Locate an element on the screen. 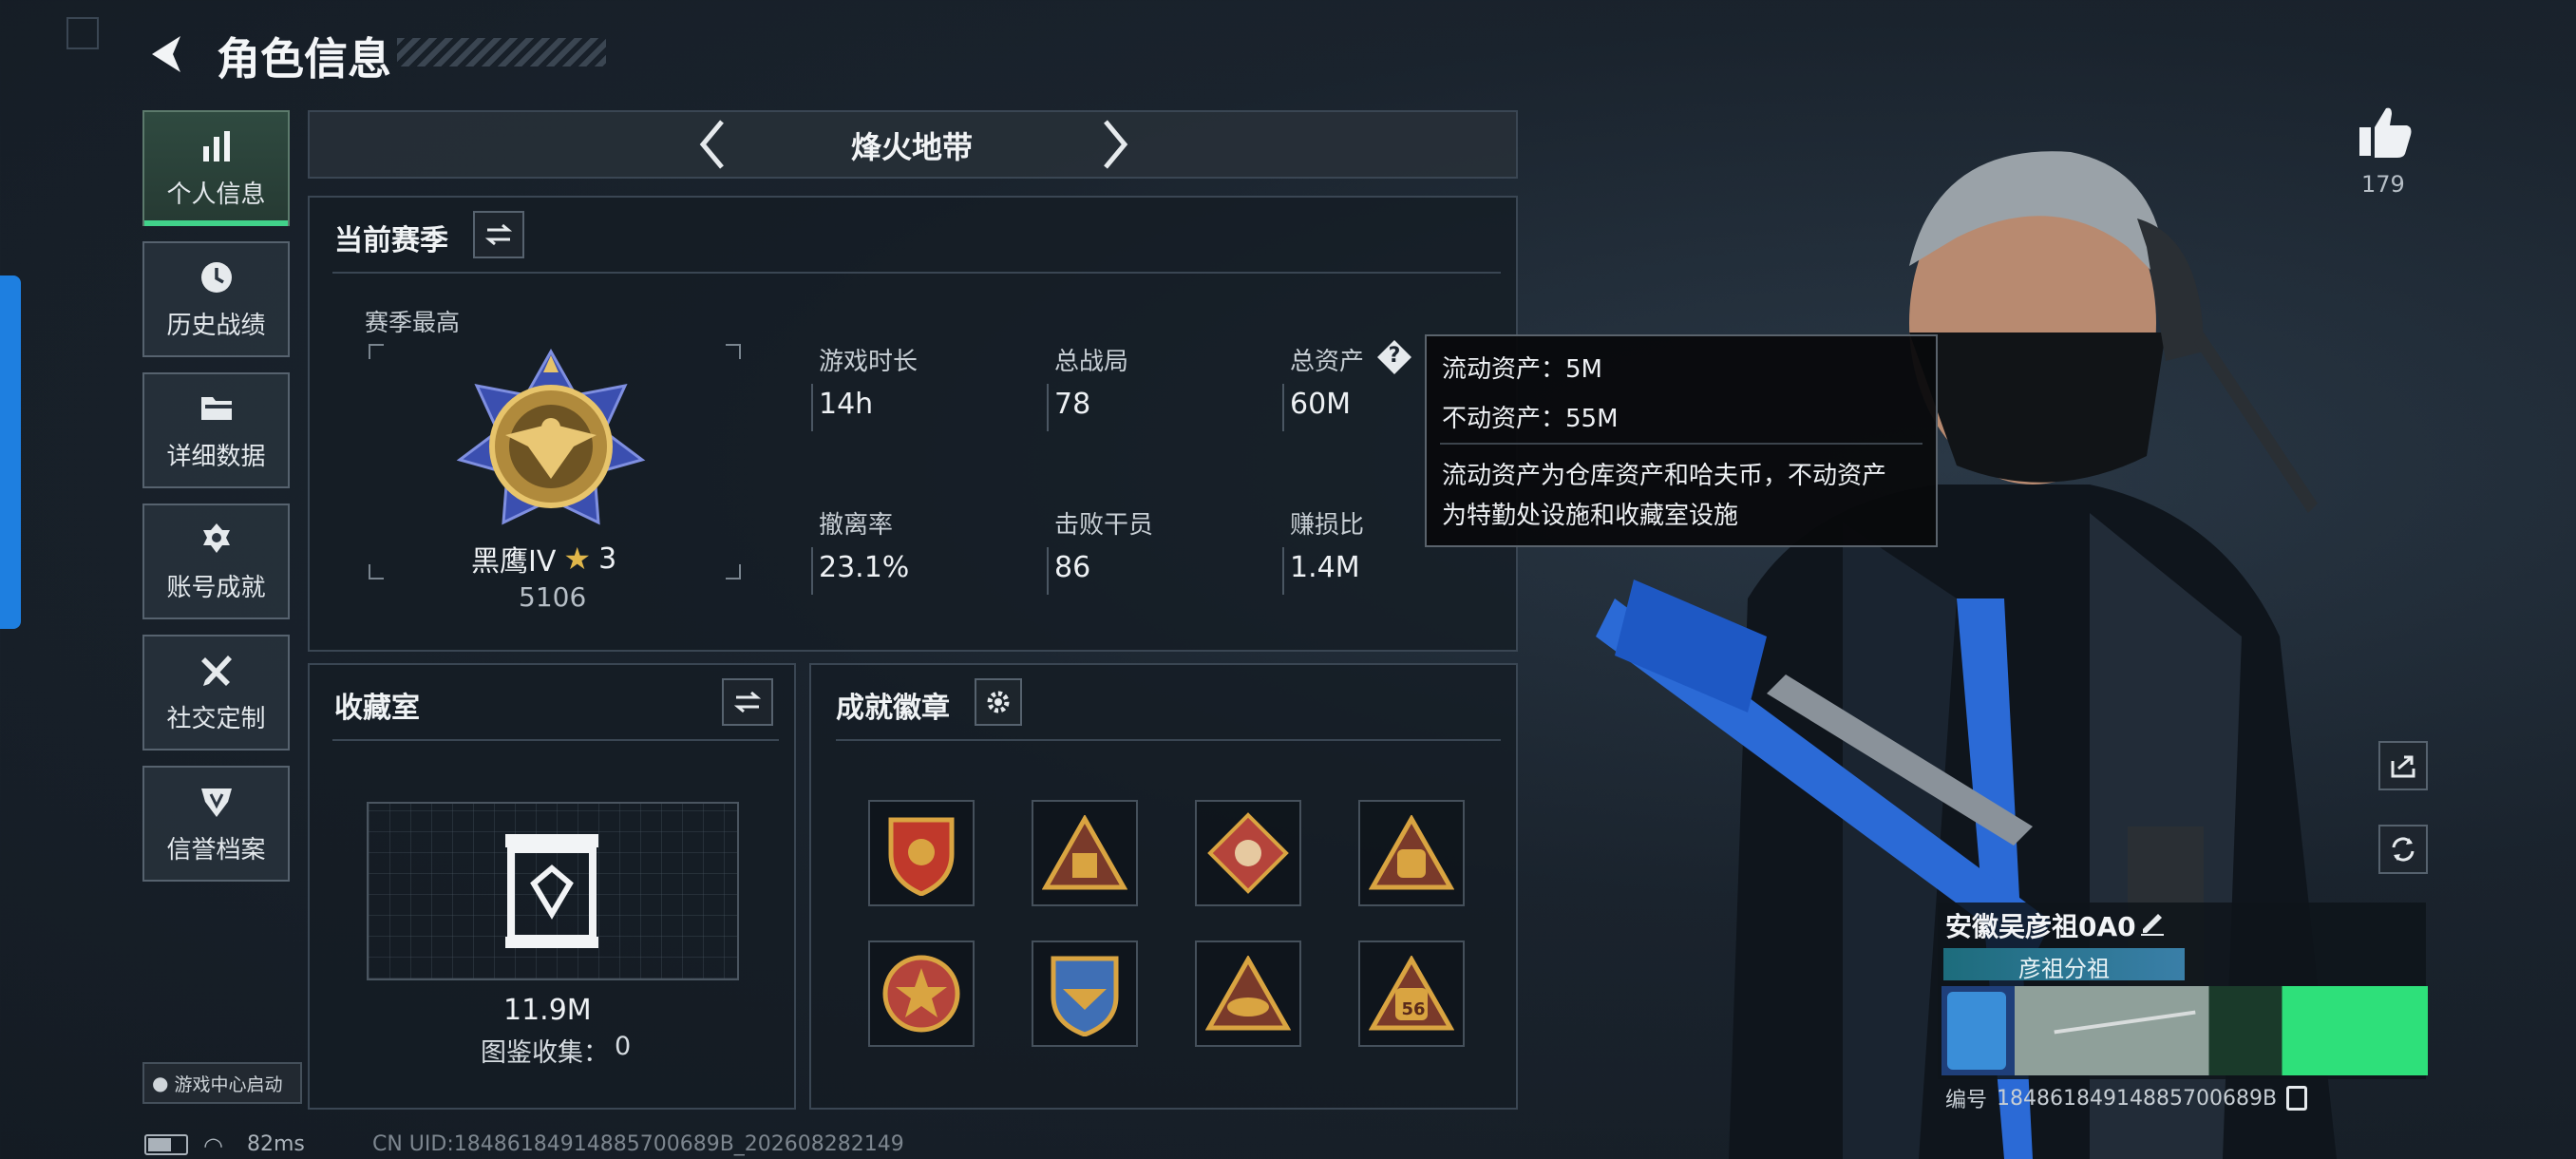  badge-number: 56 is located at coordinates (1413, 1009).